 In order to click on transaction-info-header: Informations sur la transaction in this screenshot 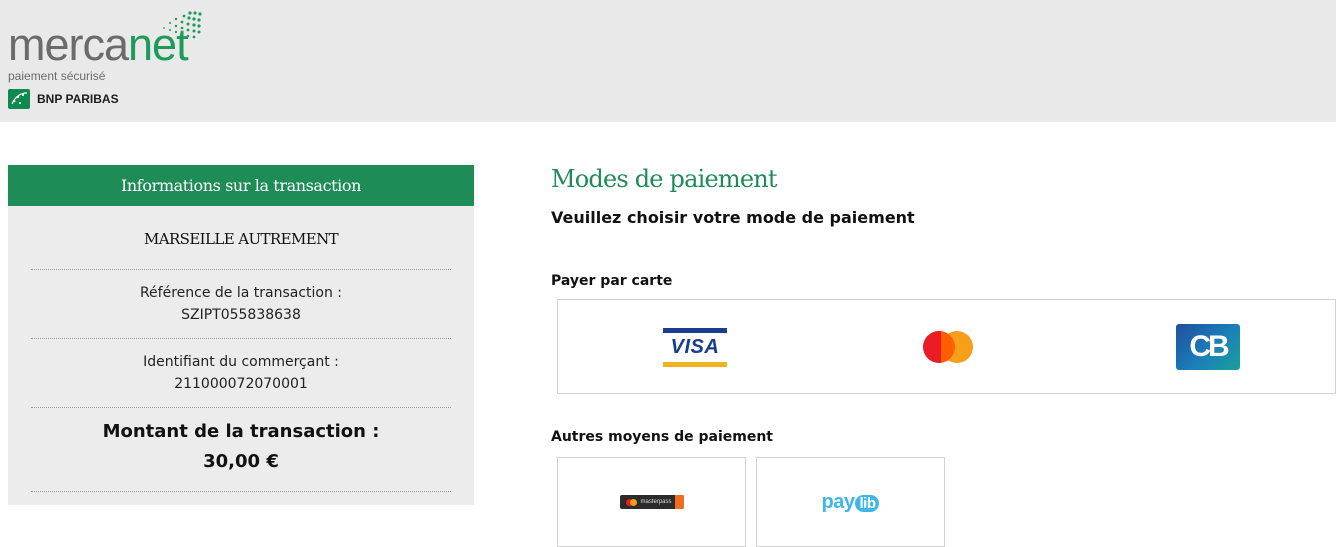, I will do `click(241, 185)`.